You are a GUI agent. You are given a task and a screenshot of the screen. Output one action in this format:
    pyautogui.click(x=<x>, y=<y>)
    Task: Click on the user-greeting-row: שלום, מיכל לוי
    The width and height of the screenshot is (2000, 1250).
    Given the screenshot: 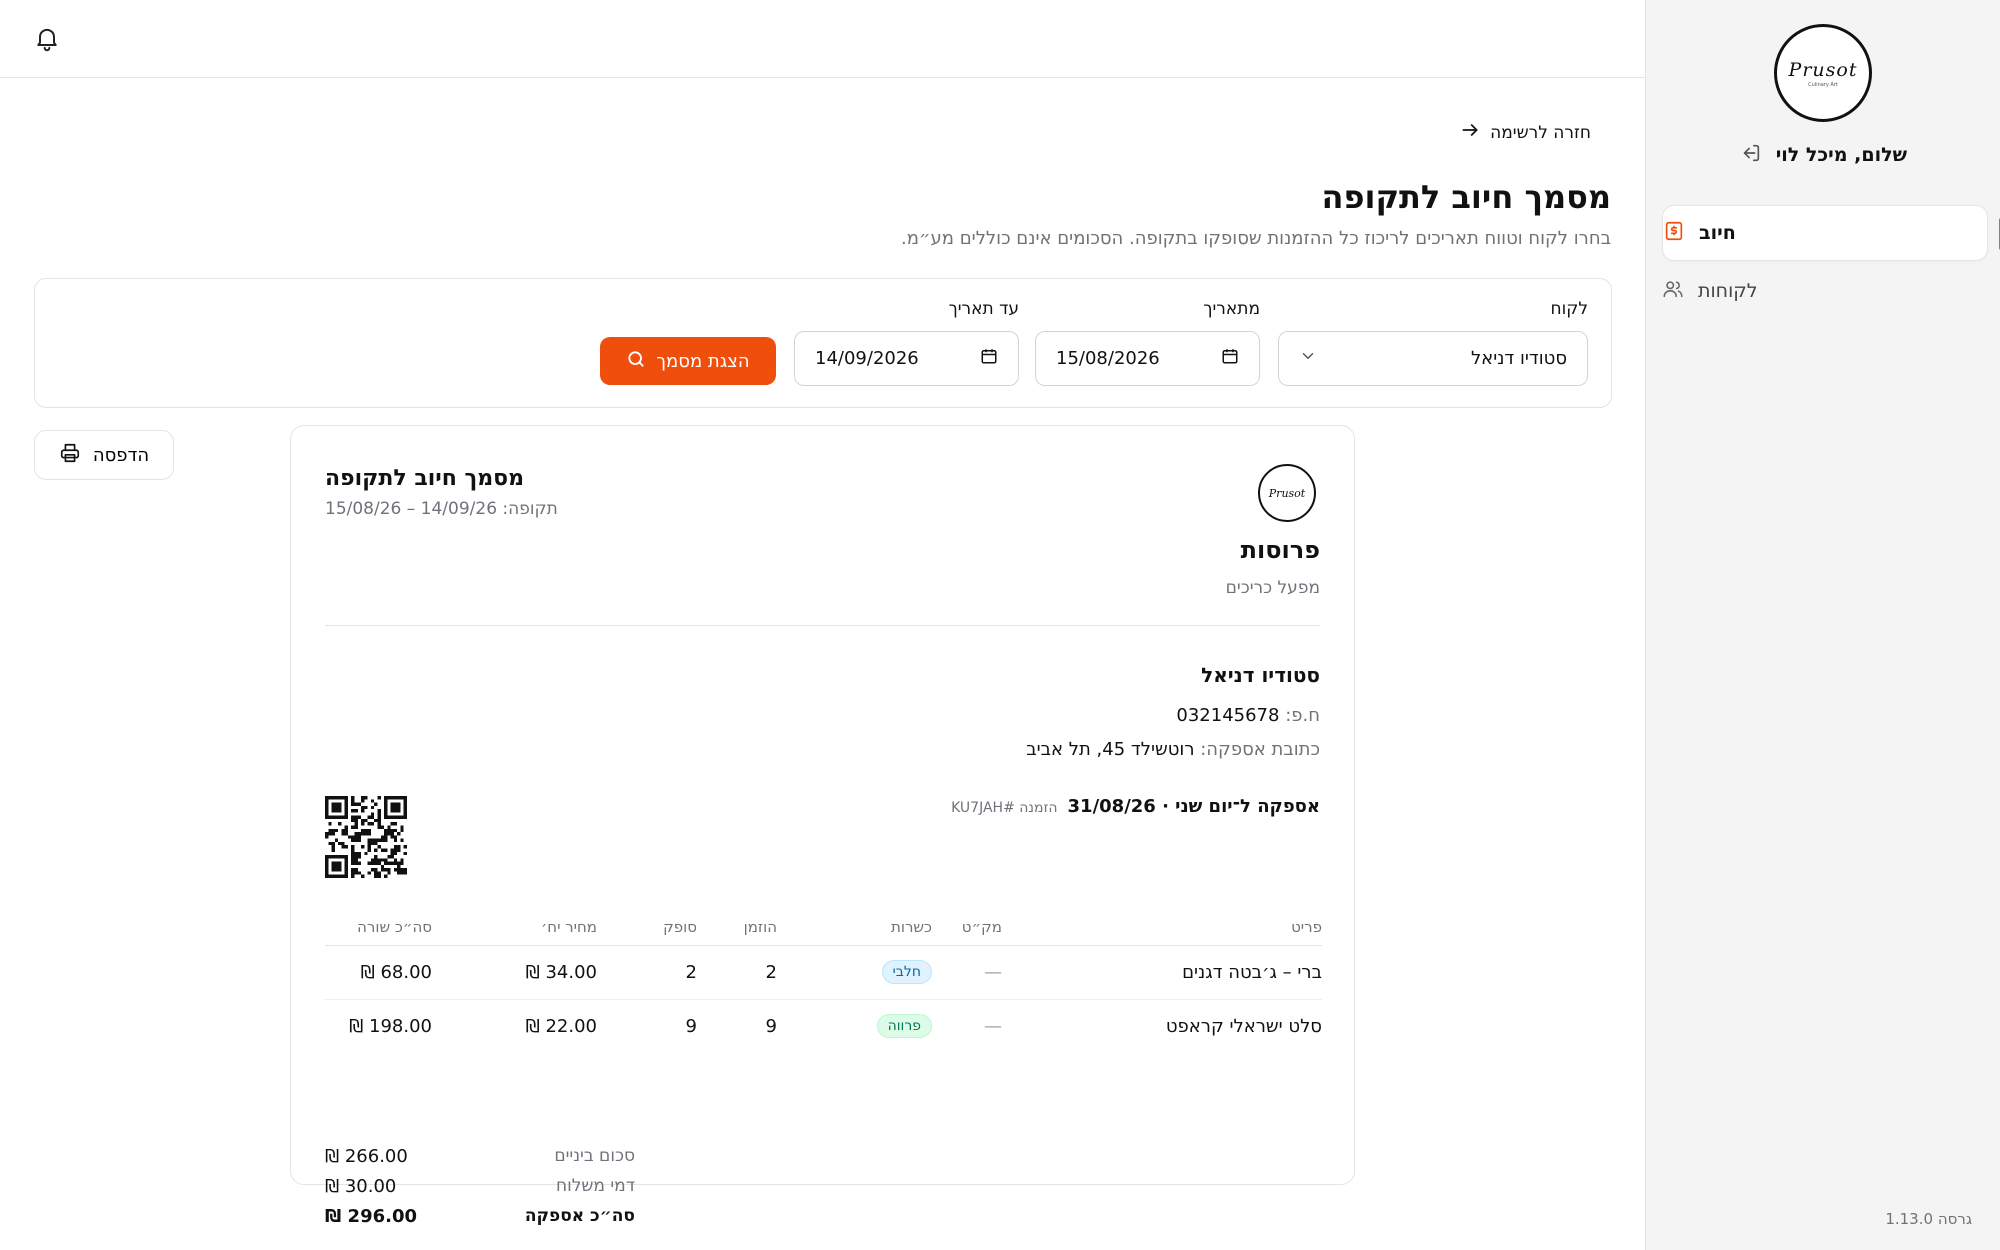 What is the action you would take?
    pyautogui.click(x=1823, y=155)
    